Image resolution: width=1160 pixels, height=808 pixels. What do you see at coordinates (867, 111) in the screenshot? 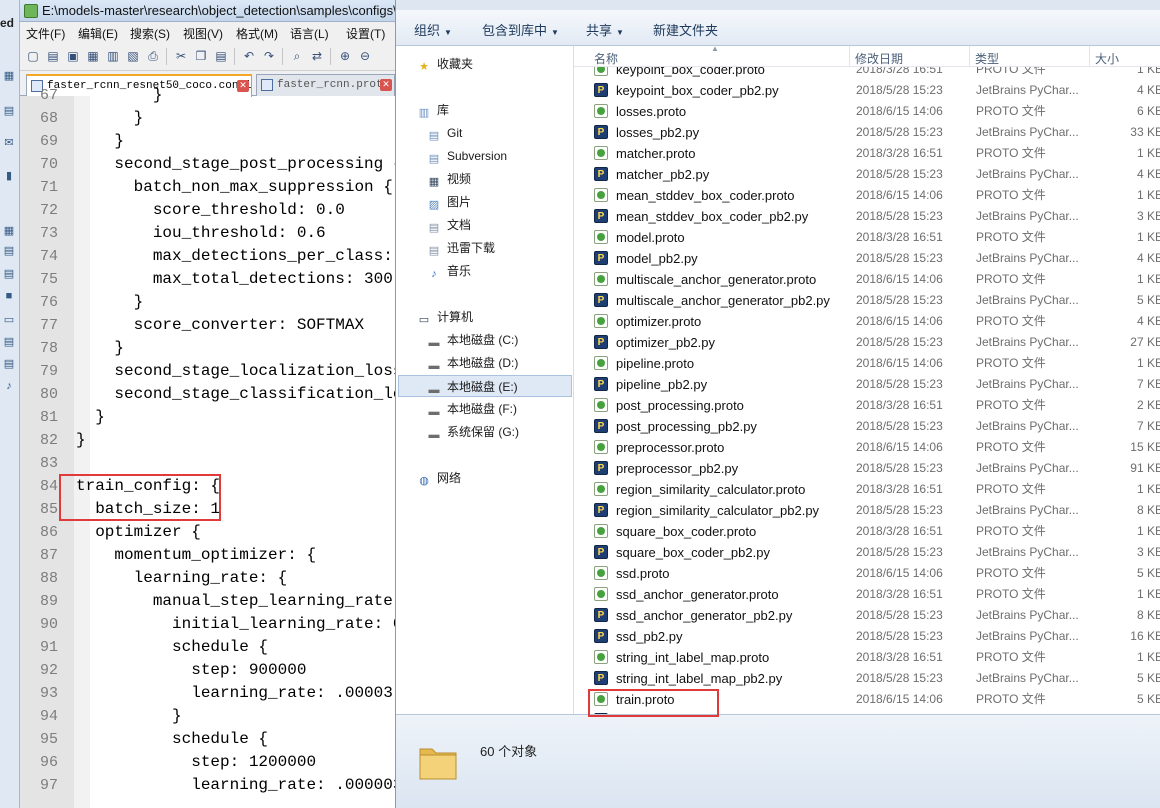
I see `file-row: losses.proto 2018/6/15 14:06 PROTO 文件 6 KB` at bounding box center [867, 111].